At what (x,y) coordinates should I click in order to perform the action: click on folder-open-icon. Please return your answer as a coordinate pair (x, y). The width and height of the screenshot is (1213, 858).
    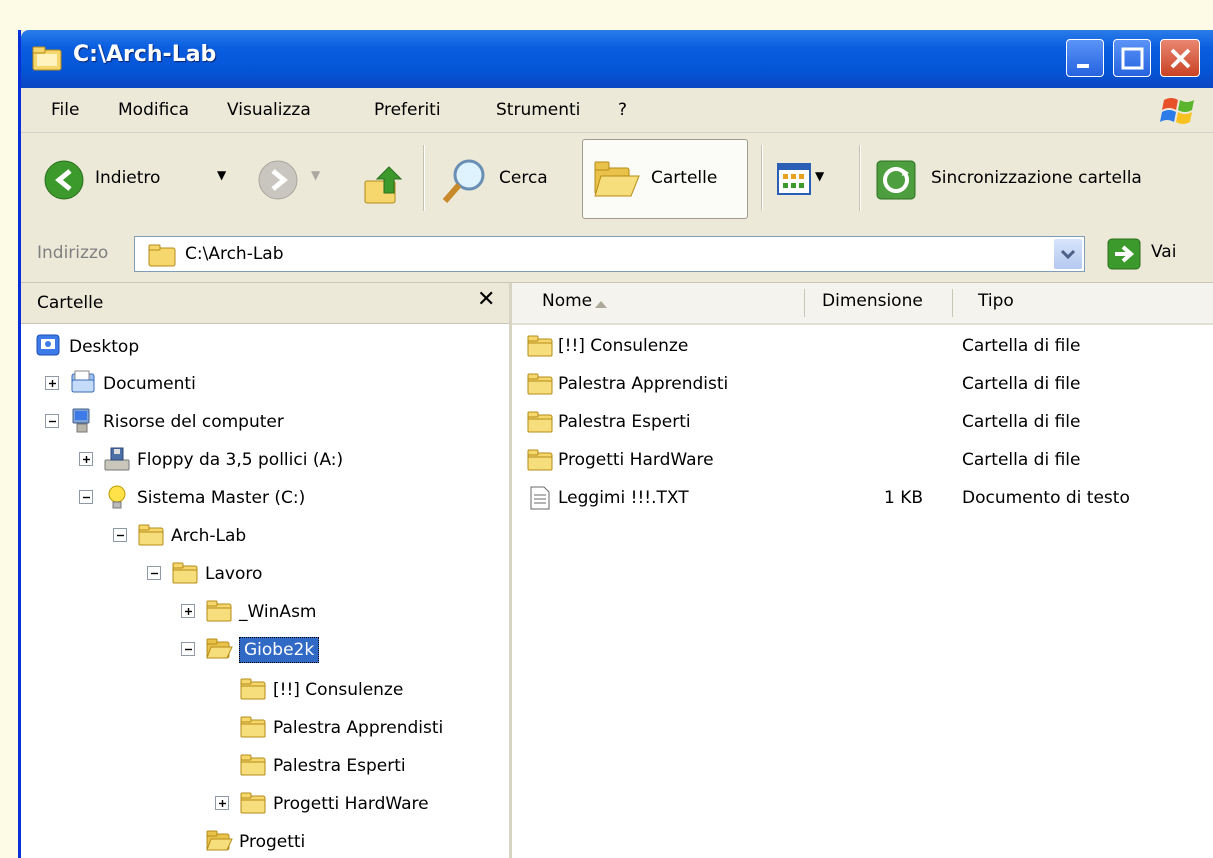
    Looking at the image, I should click on (219, 840).